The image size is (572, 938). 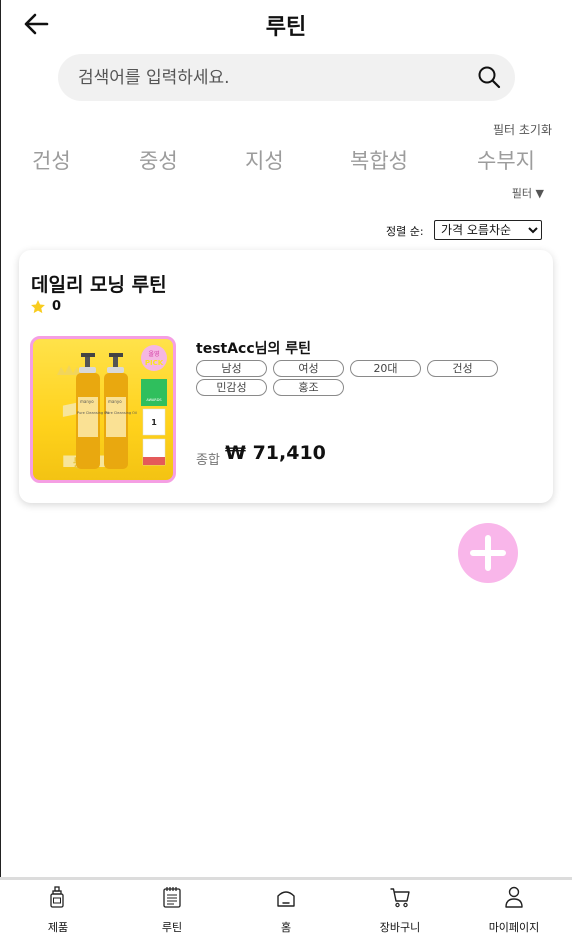 I want to click on filter-reset-button: 필터 초기화, so click(x=522, y=129).